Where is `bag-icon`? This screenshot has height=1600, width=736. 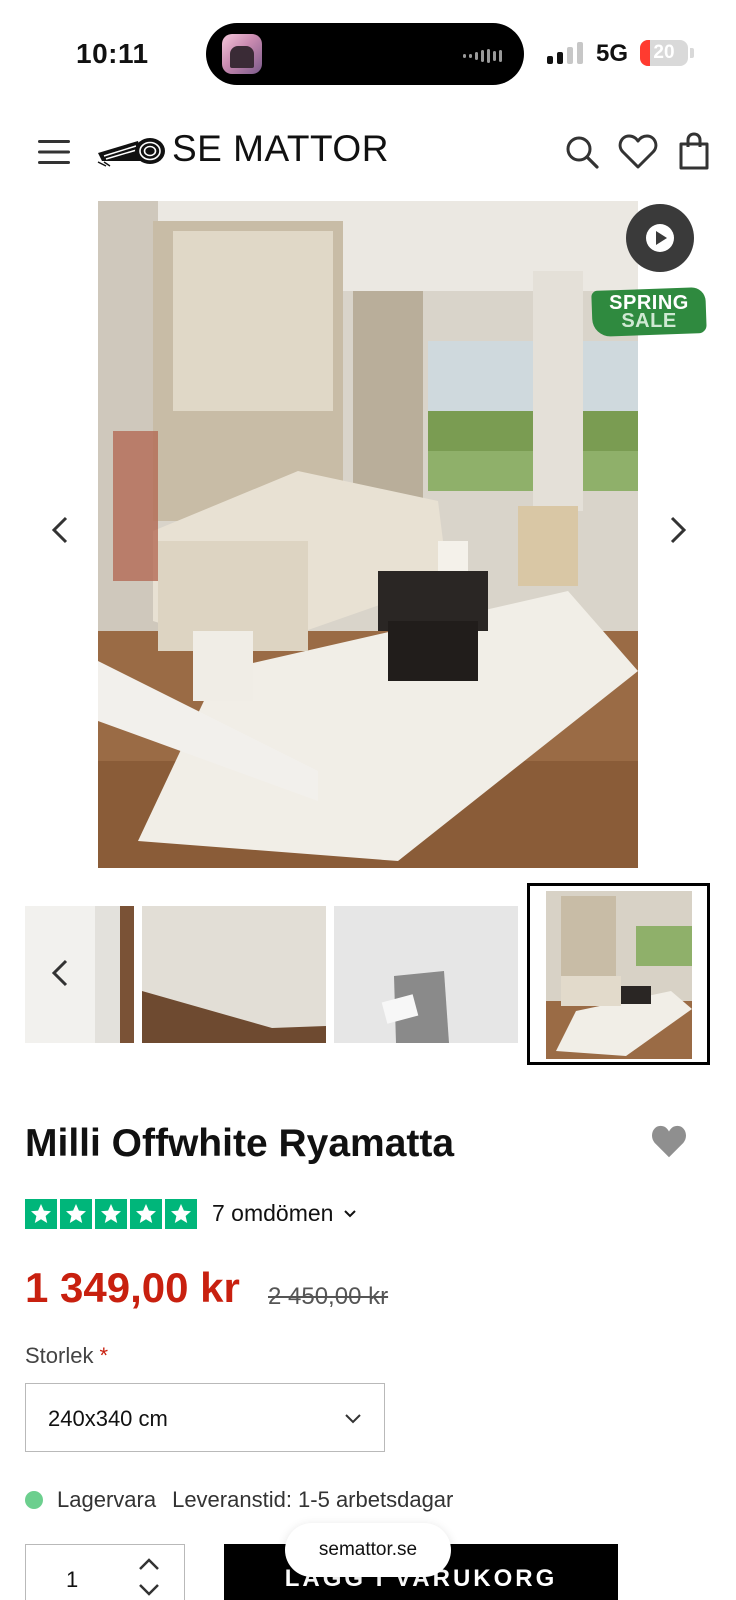
bag-icon is located at coordinates (694, 151).